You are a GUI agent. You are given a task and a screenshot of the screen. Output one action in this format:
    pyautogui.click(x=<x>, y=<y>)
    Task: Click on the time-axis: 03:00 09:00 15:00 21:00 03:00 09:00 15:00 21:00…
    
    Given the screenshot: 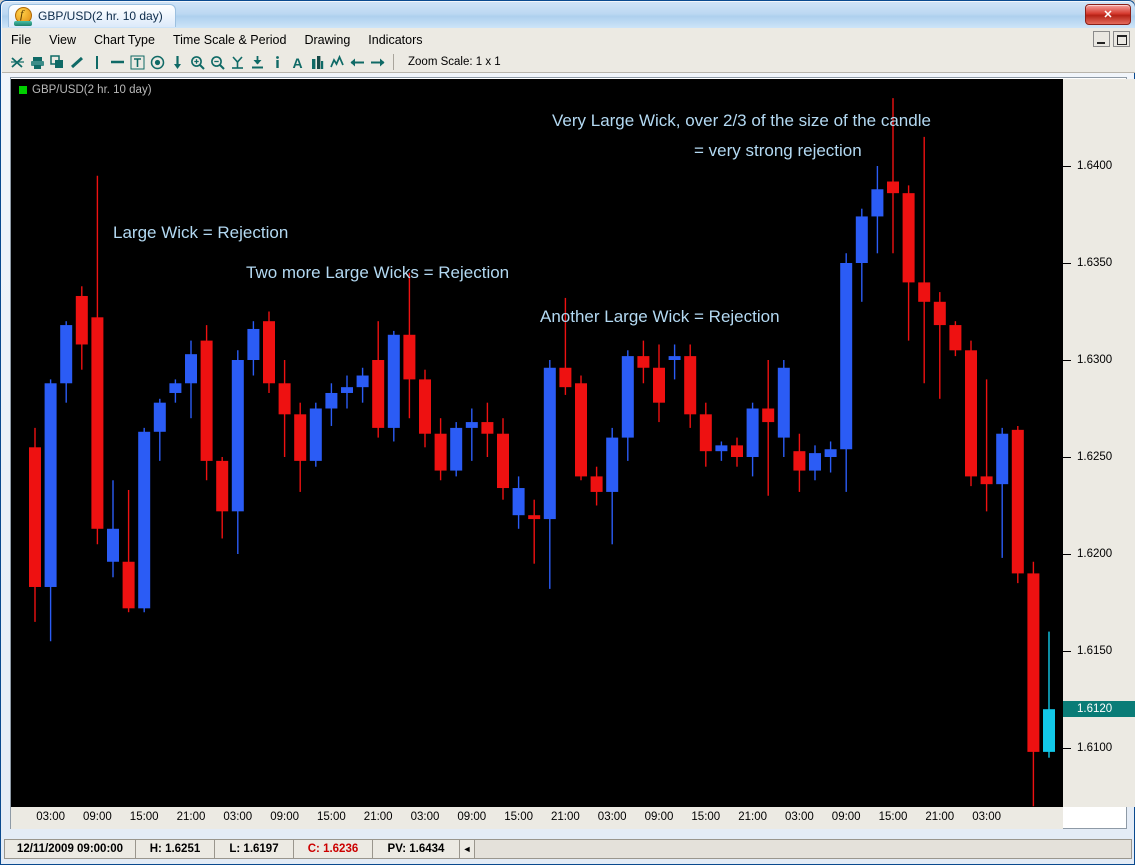 What is the action you would take?
    pyautogui.click(x=537, y=818)
    